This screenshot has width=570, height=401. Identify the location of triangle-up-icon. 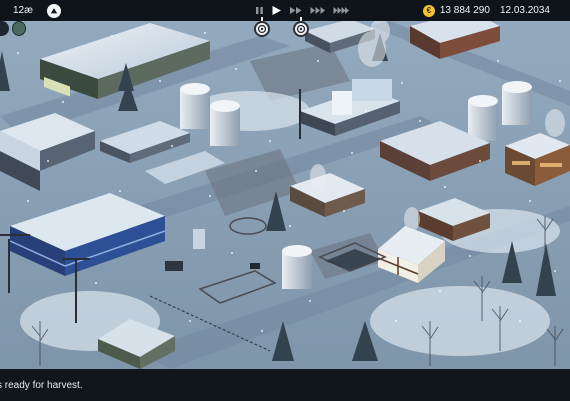
(54, 10).